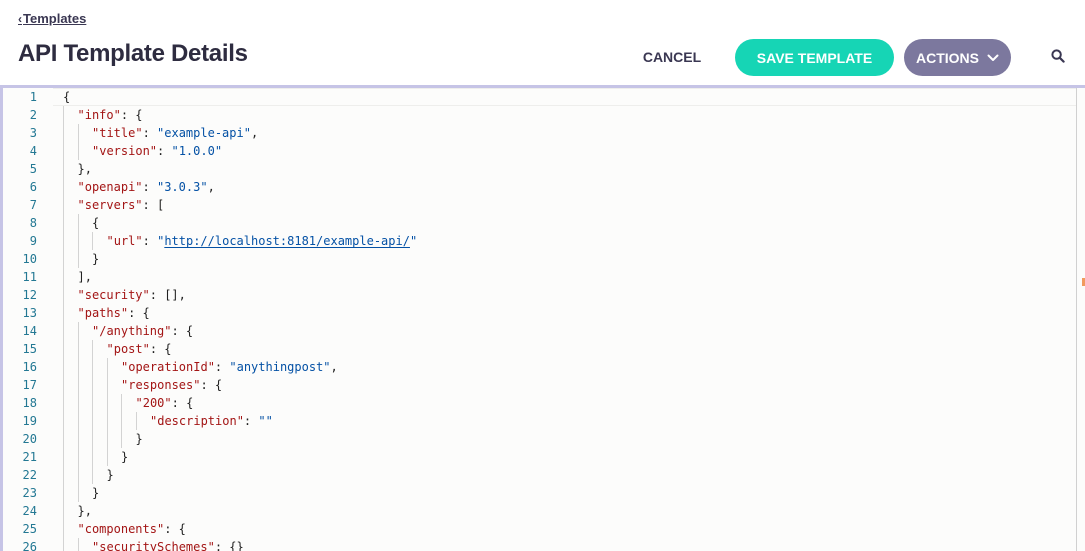 The height and width of the screenshot is (551, 1085). Describe the element at coordinates (29, 529) in the screenshot. I see `line-number: 25` at that location.